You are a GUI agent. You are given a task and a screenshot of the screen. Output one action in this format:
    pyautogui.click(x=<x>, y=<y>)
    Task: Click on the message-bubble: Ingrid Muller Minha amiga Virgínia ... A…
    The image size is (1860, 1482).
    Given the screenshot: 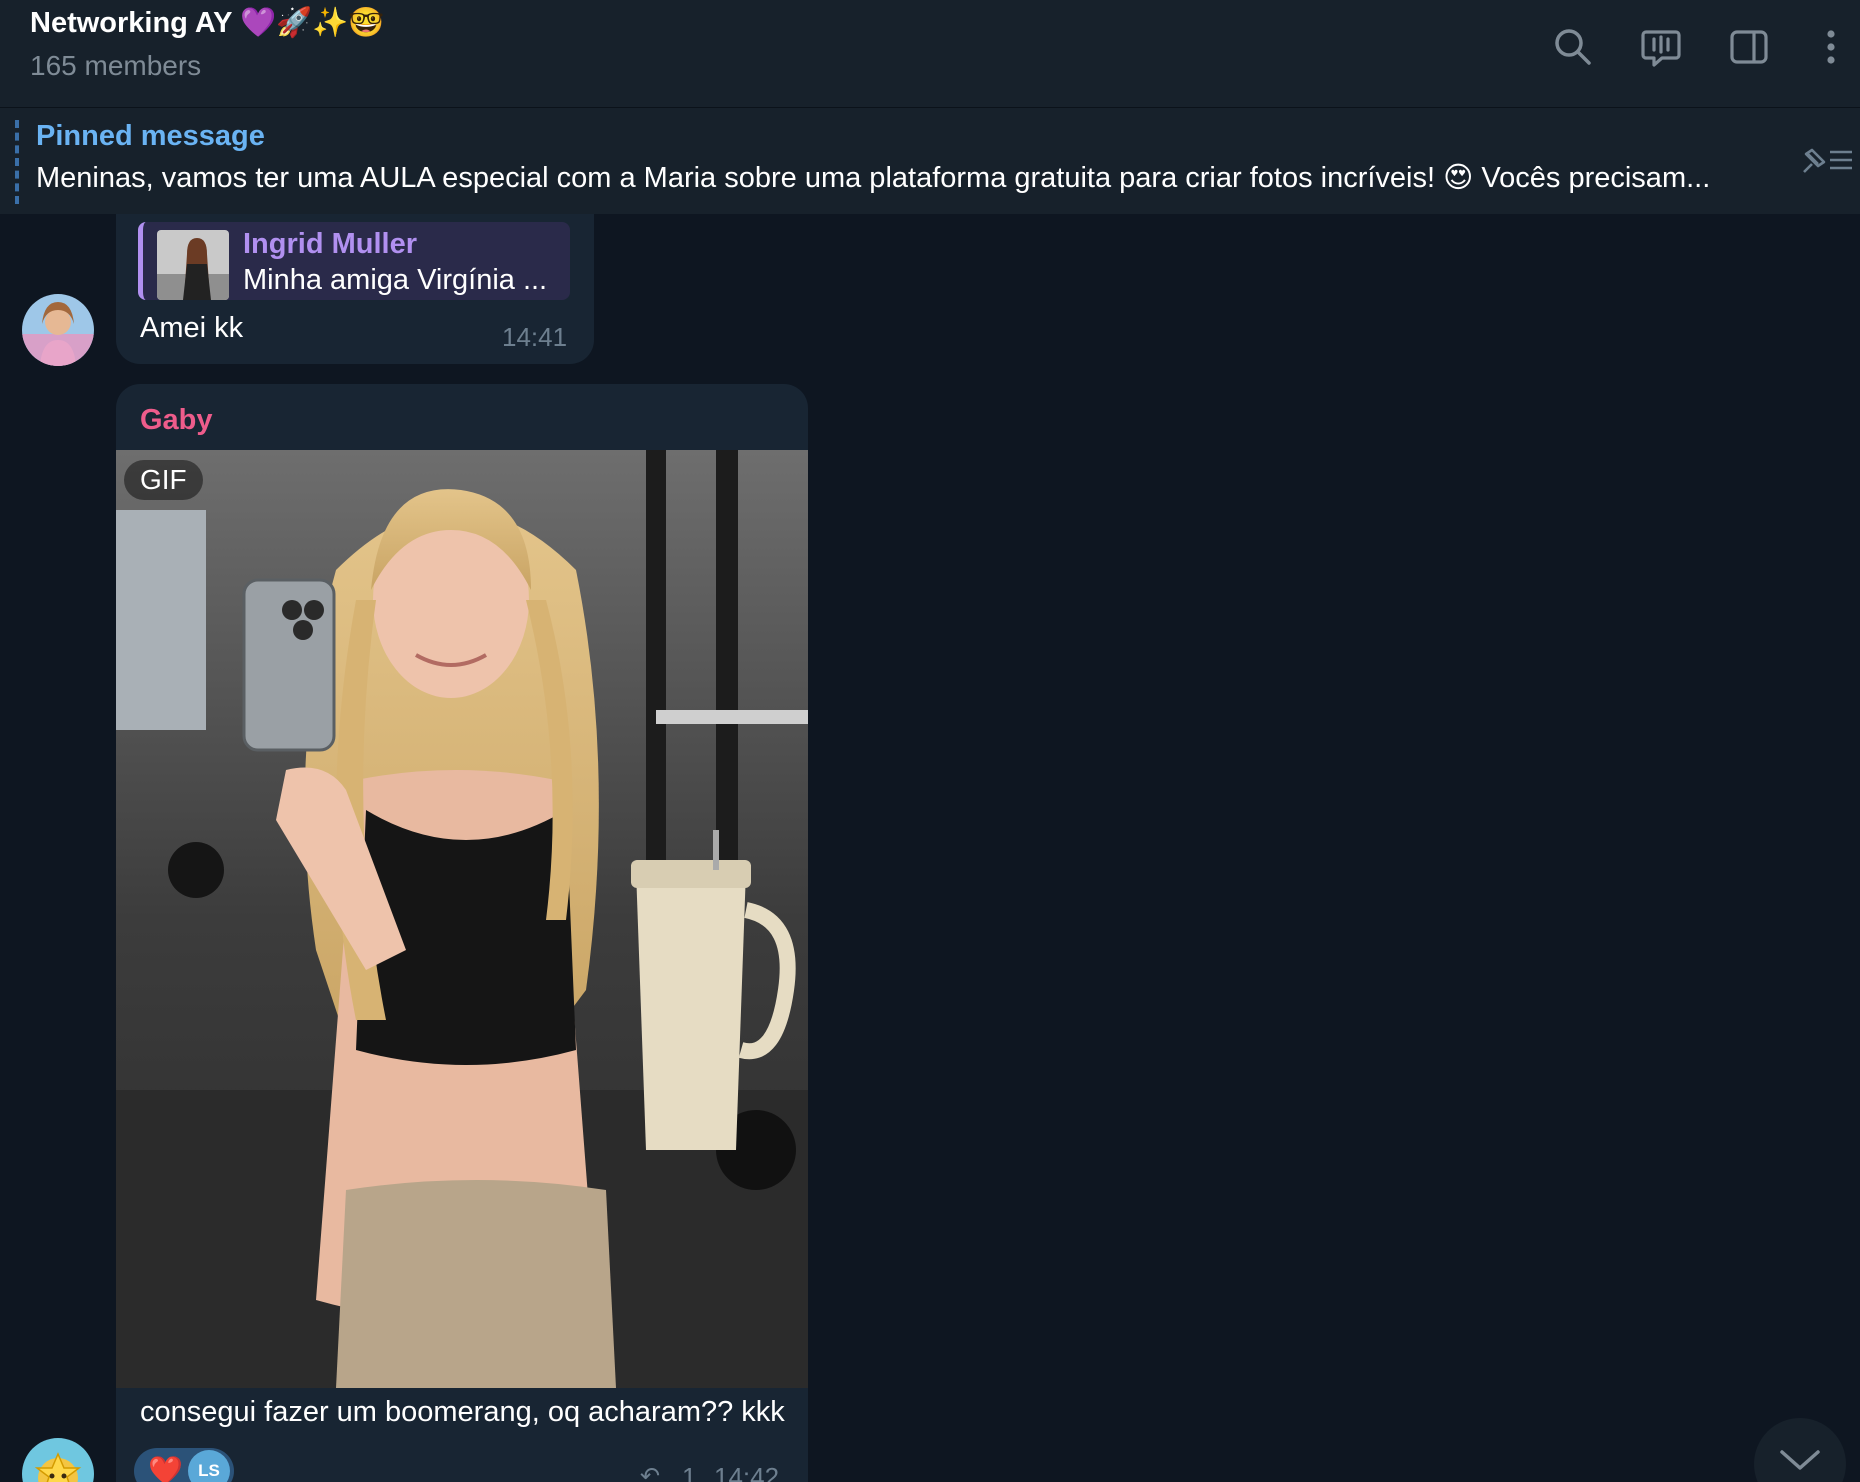 What is the action you would take?
    pyautogui.click(x=355, y=289)
    